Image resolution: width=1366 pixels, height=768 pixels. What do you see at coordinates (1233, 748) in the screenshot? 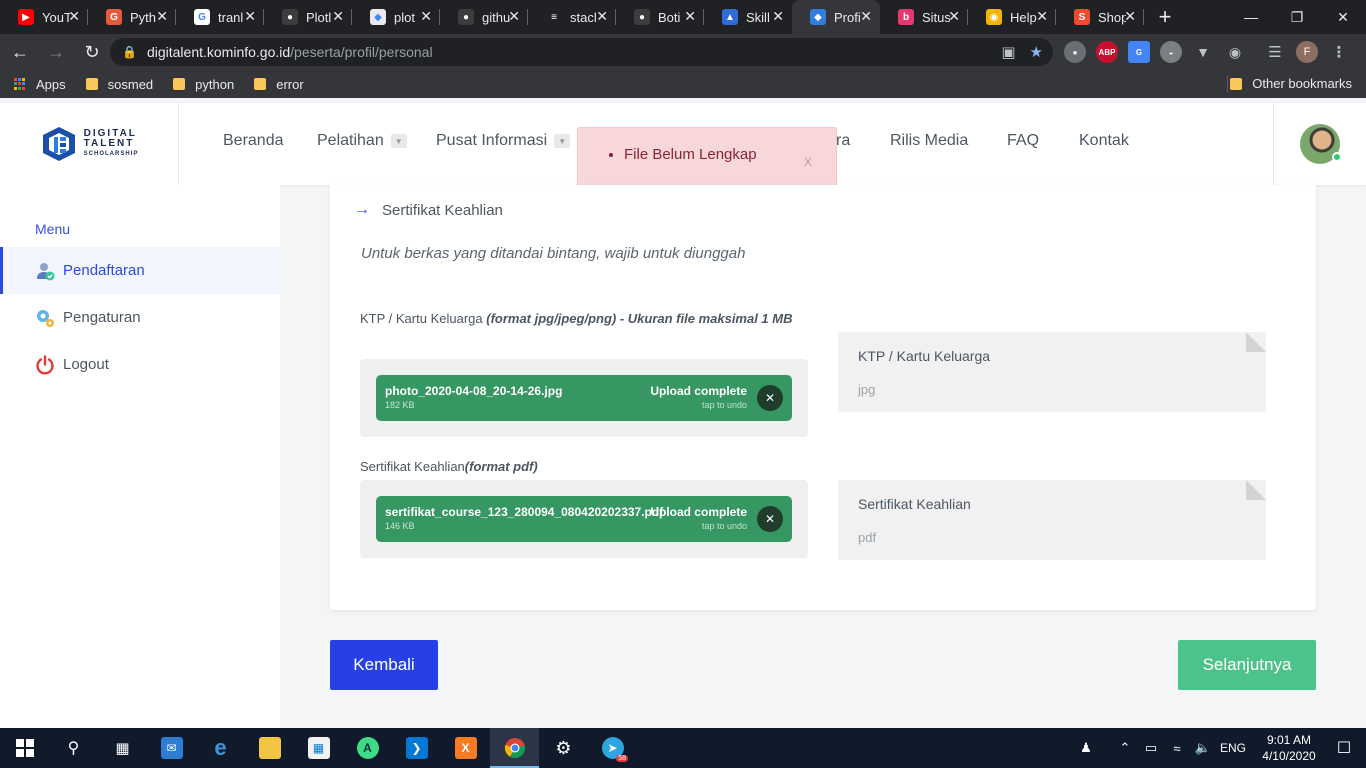
I see `language-indicator: ENG` at bounding box center [1233, 748].